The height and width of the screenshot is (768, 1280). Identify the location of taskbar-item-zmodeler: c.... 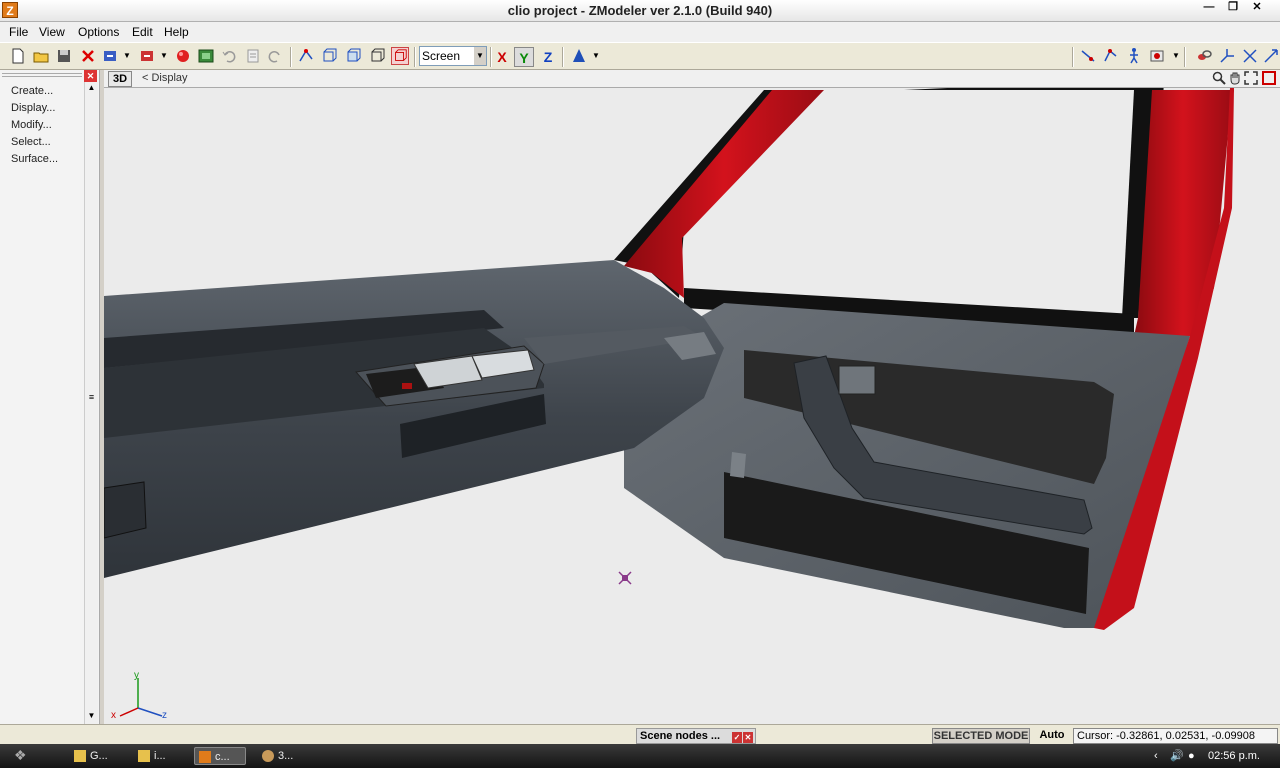
(220, 756).